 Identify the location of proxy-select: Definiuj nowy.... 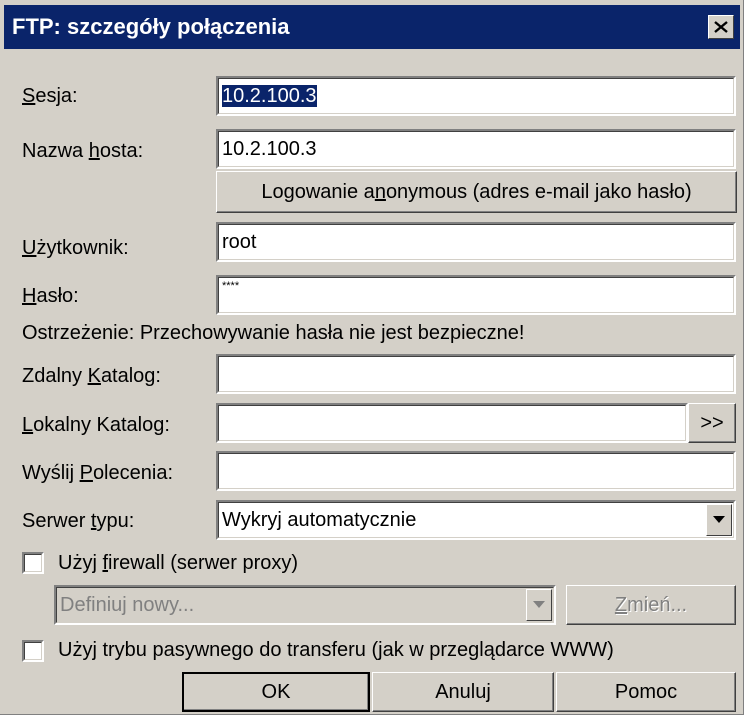
(305, 605).